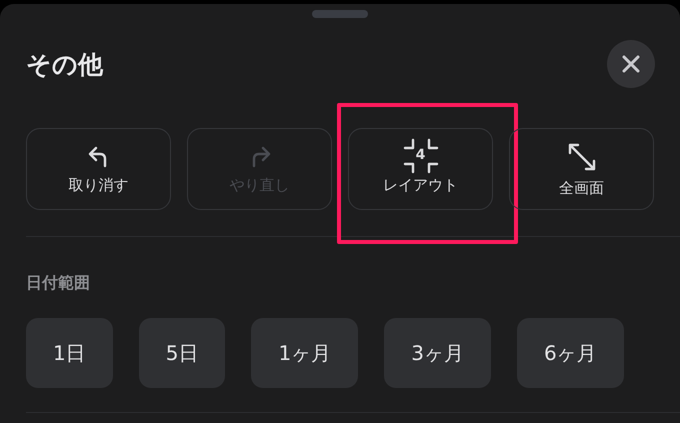 This screenshot has height=423, width=680. What do you see at coordinates (570, 353) in the screenshot?
I see `range-chip: 6ヶ月` at bounding box center [570, 353].